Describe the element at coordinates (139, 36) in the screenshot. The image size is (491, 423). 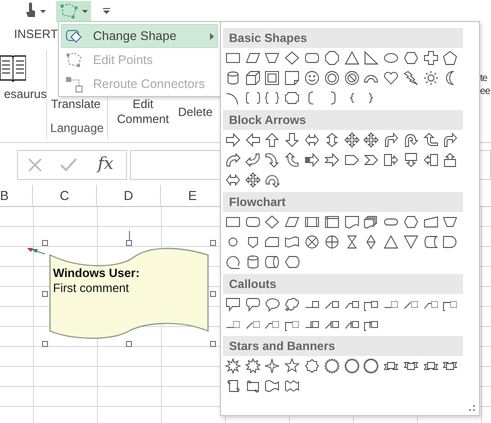
I see `menu-item: Change Shape` at that location.